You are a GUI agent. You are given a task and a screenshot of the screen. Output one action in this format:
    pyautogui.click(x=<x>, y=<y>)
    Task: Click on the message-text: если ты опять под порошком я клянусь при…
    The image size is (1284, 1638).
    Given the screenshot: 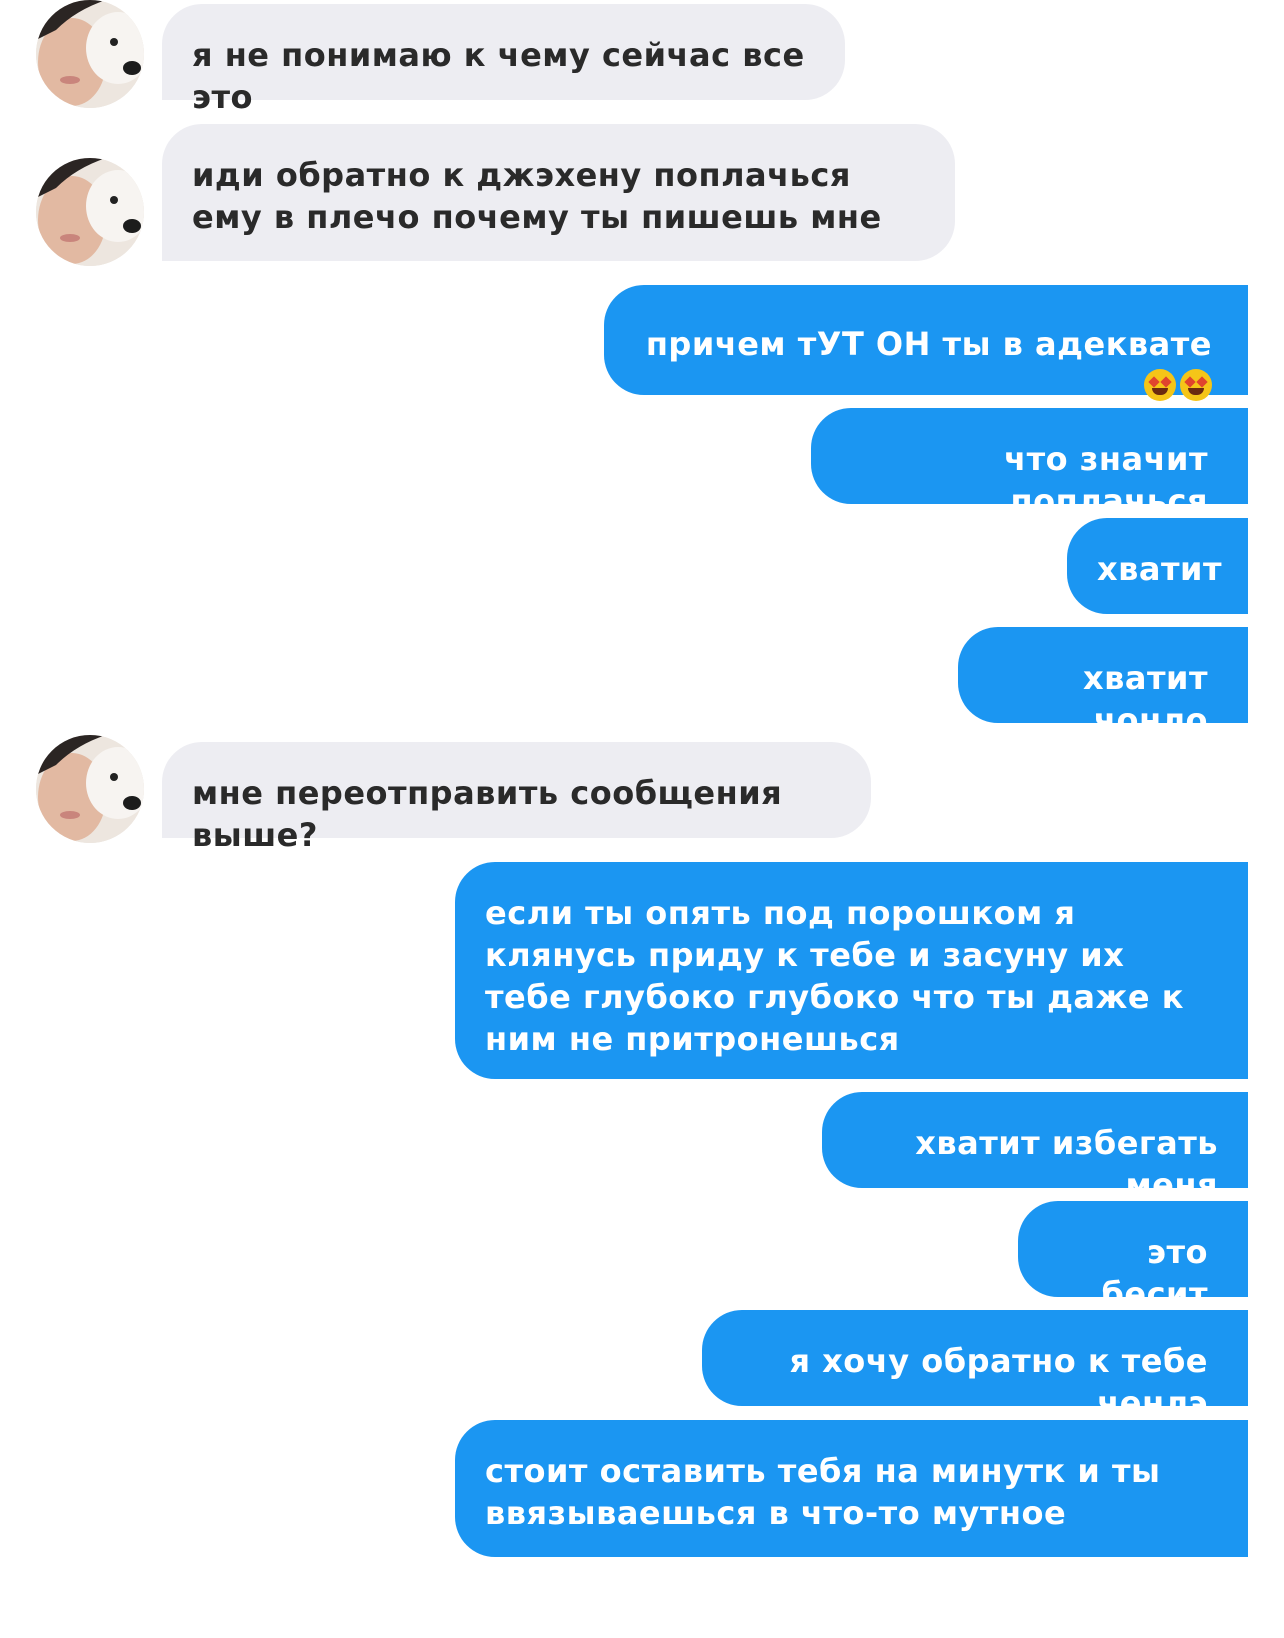 What is the action you would take?
    pyautogui.click(x=834, y=976)
    